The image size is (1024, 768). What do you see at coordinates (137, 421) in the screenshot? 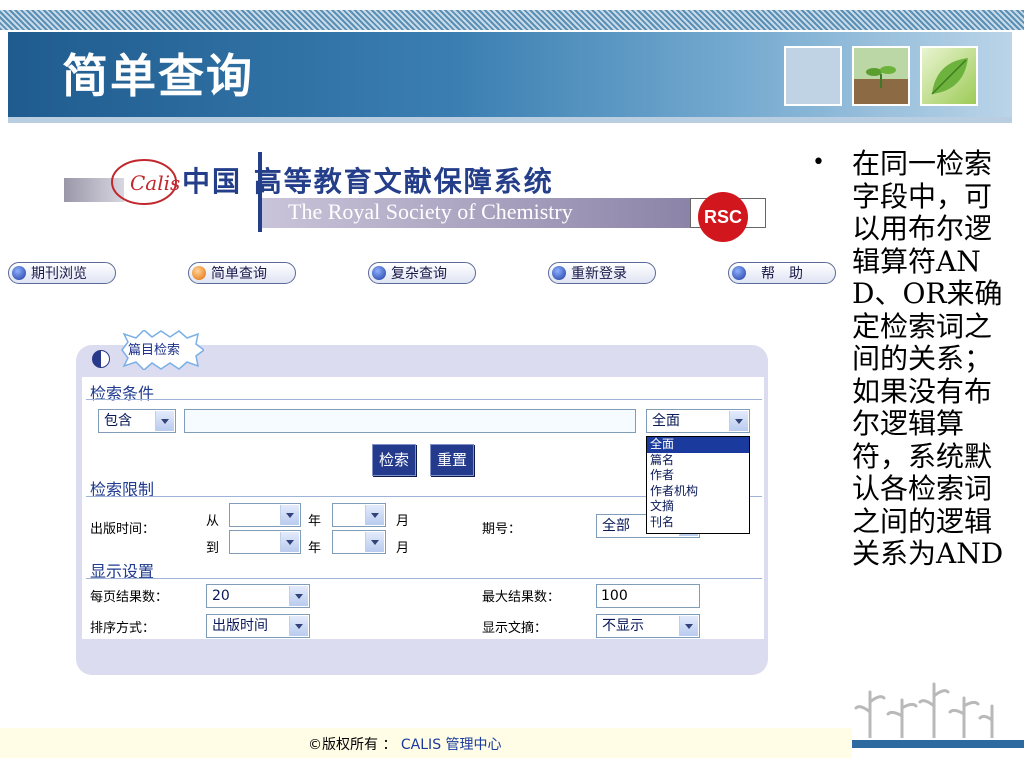
I see `match-select: 包含` at bounding box center [137, 421].